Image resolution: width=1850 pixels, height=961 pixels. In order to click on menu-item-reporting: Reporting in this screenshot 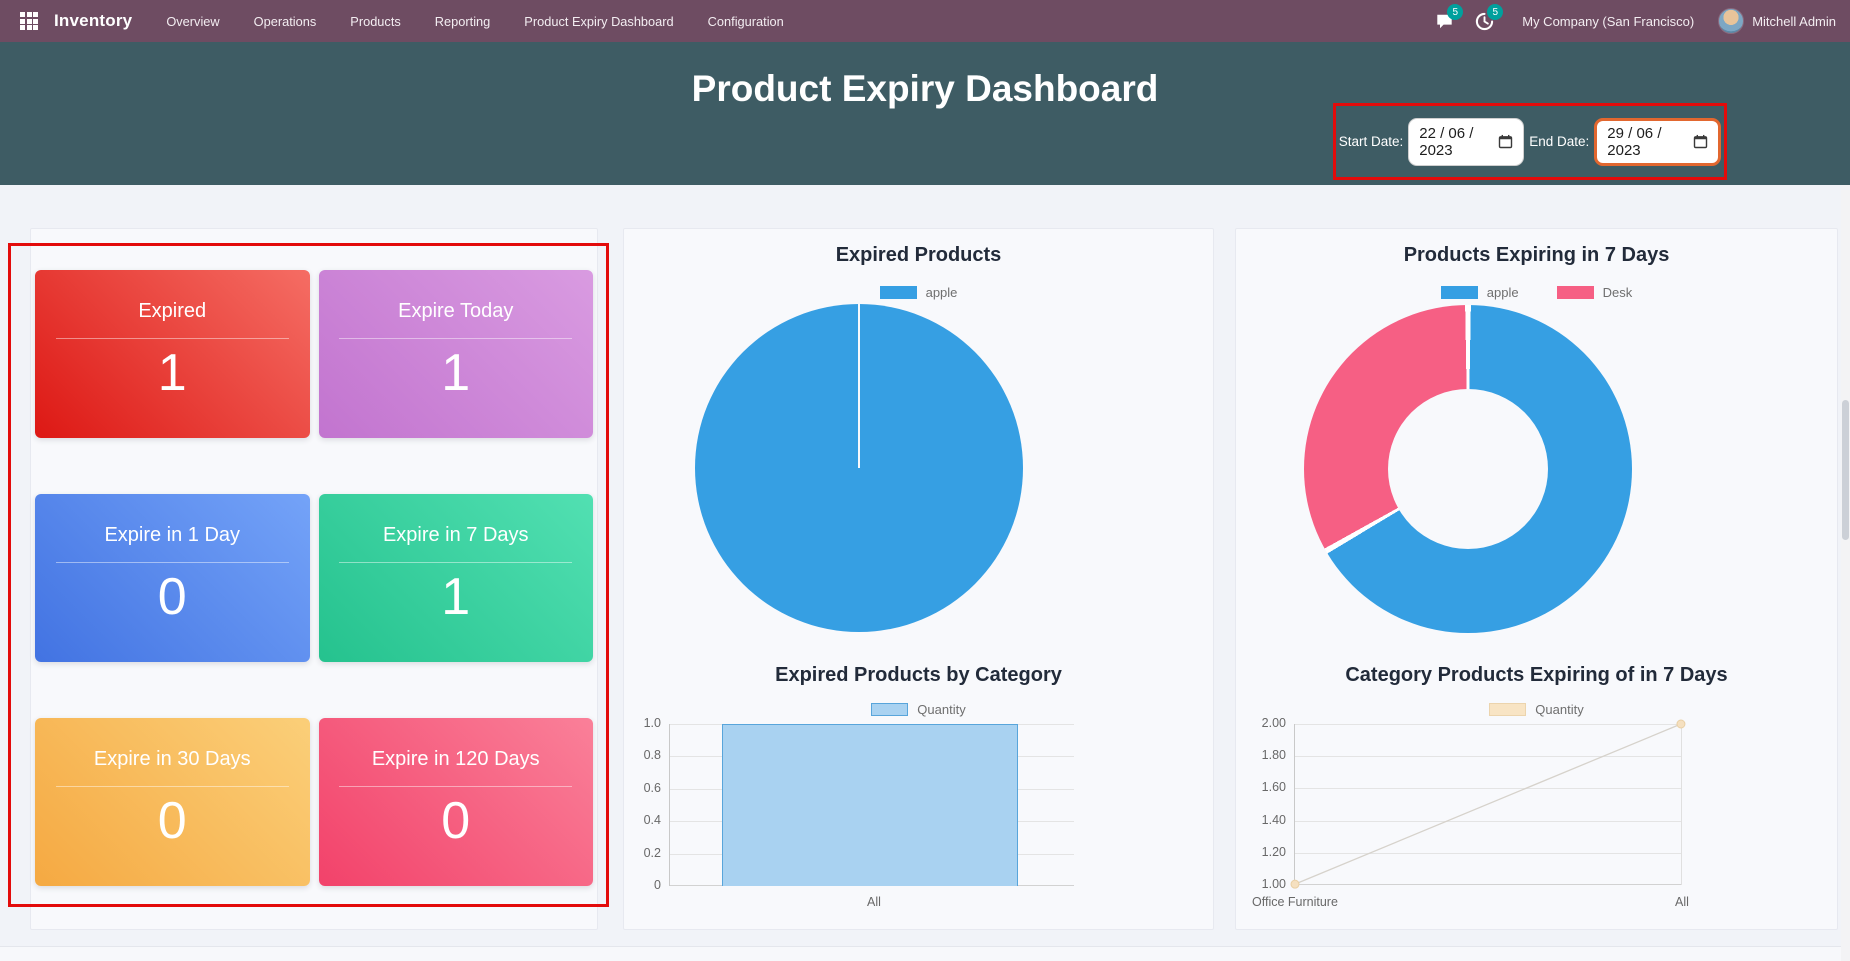, I will do `click(463, 21)`.